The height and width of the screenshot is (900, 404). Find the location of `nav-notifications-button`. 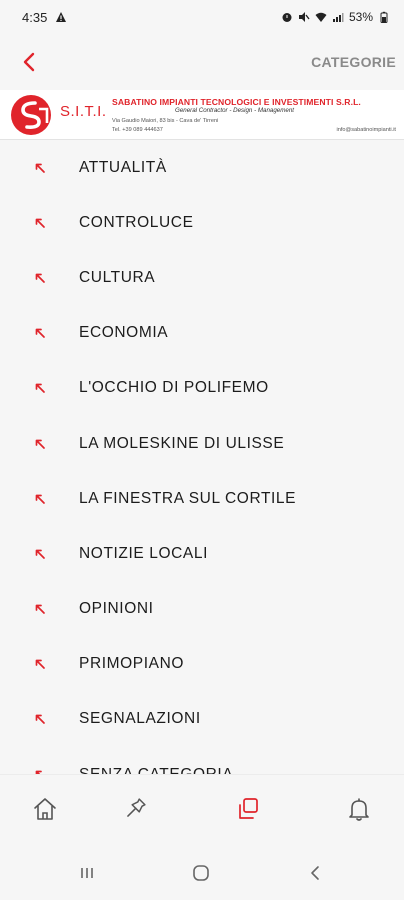

nav-notifications-button is located at coordinates (359, 809).